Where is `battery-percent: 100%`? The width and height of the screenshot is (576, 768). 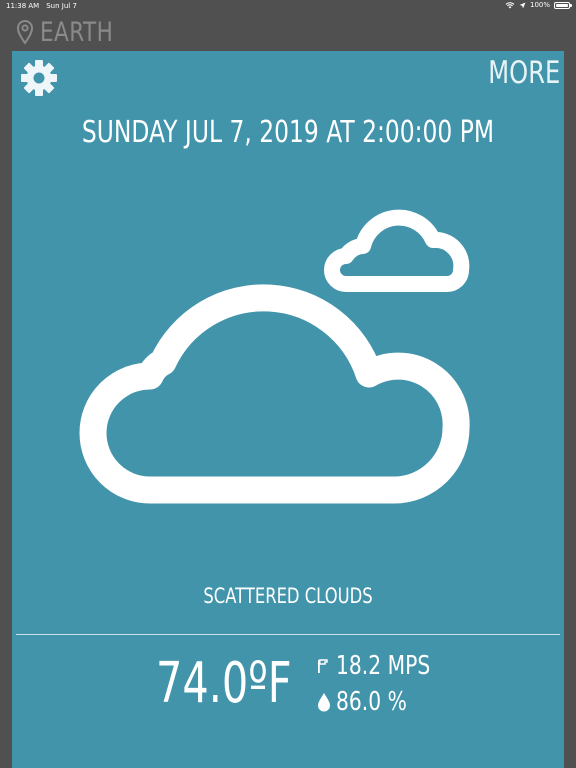
battery-percent: 100% is located at coordinates (539, 5).